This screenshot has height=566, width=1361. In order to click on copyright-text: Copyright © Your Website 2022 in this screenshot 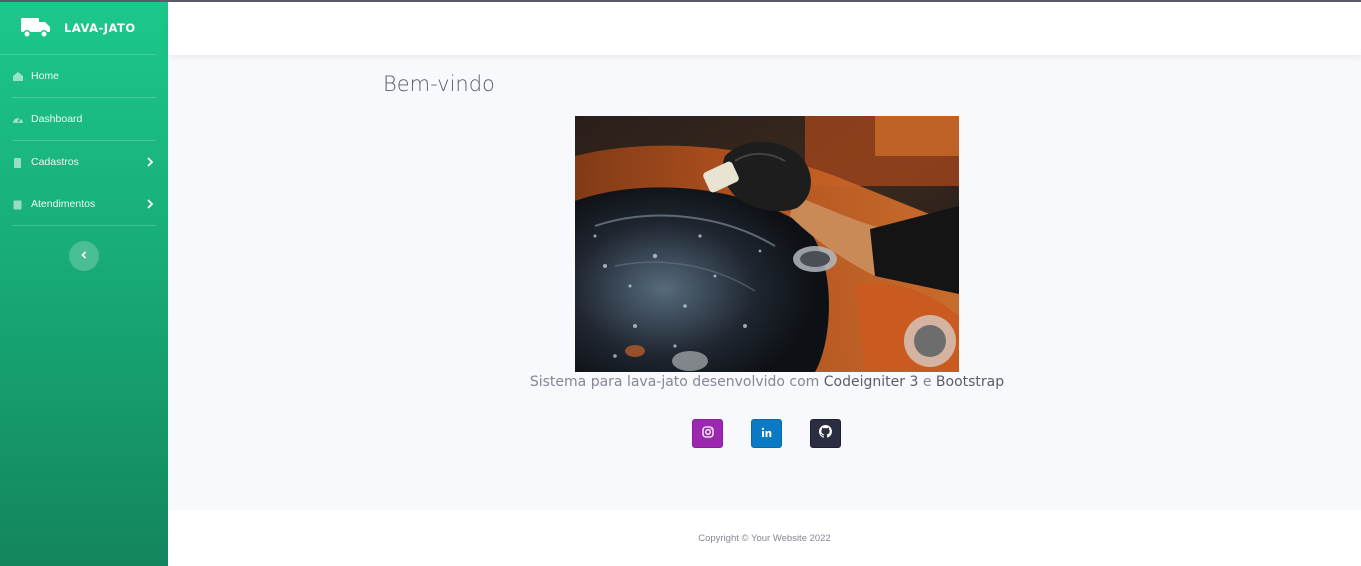, I will do `click(764, 538)`.